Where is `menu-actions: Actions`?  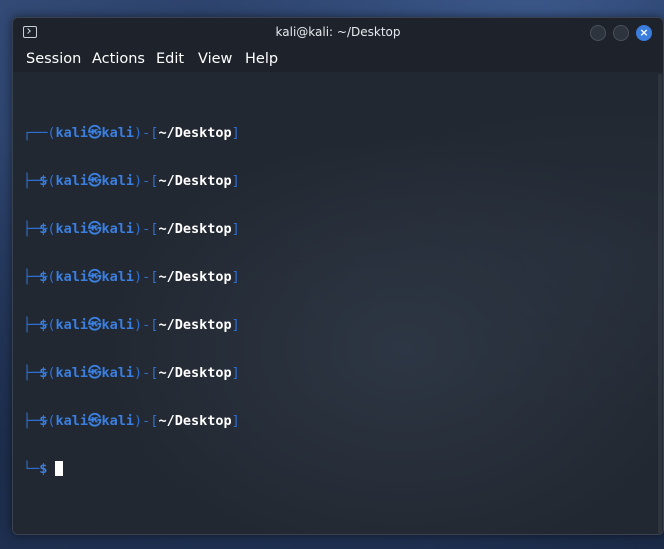
menu-actions: Actions is located at coordinates (118, 59).